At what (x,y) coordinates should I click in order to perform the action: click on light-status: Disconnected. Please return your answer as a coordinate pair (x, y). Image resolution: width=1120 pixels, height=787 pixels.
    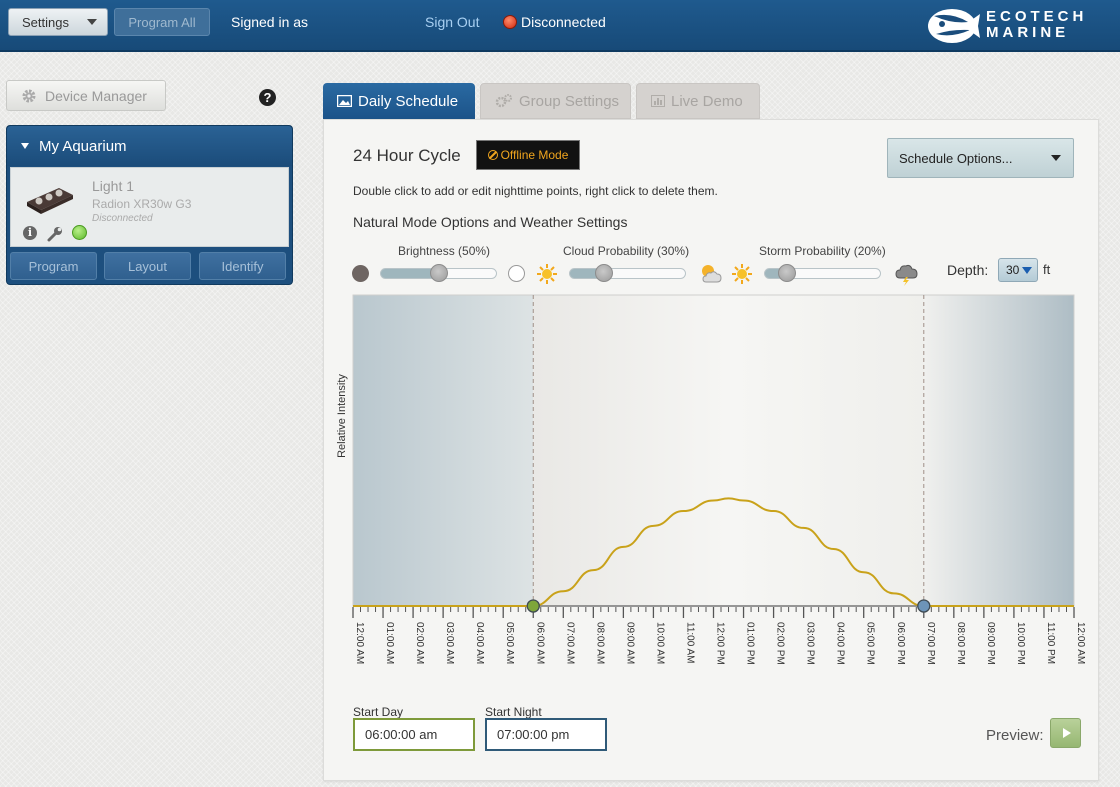
    Looking at the image, I should click on (122, 218).